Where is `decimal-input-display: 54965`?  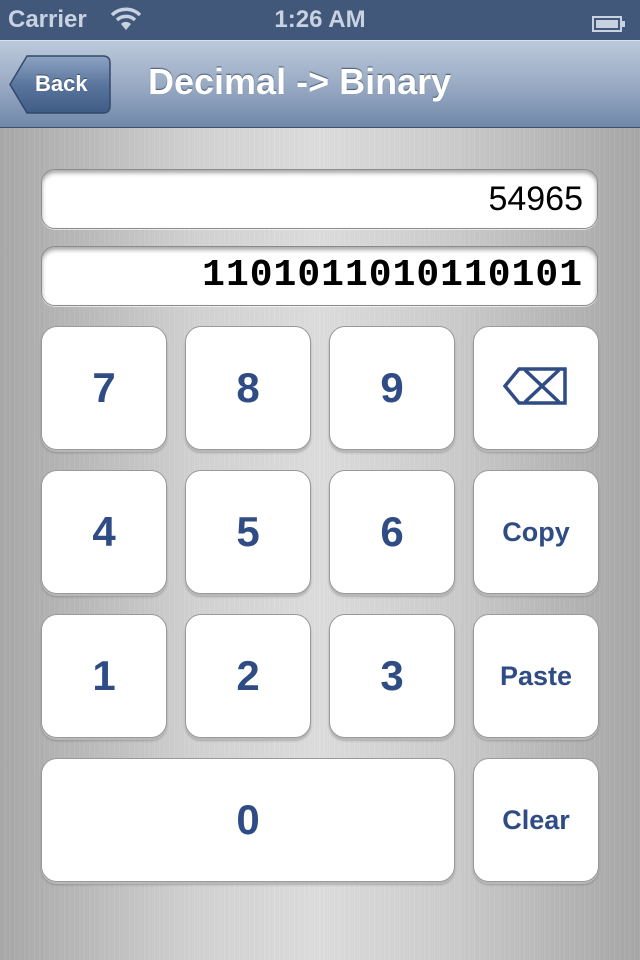
decimal-input-display: 54965 is located at coordinates (319, 199).